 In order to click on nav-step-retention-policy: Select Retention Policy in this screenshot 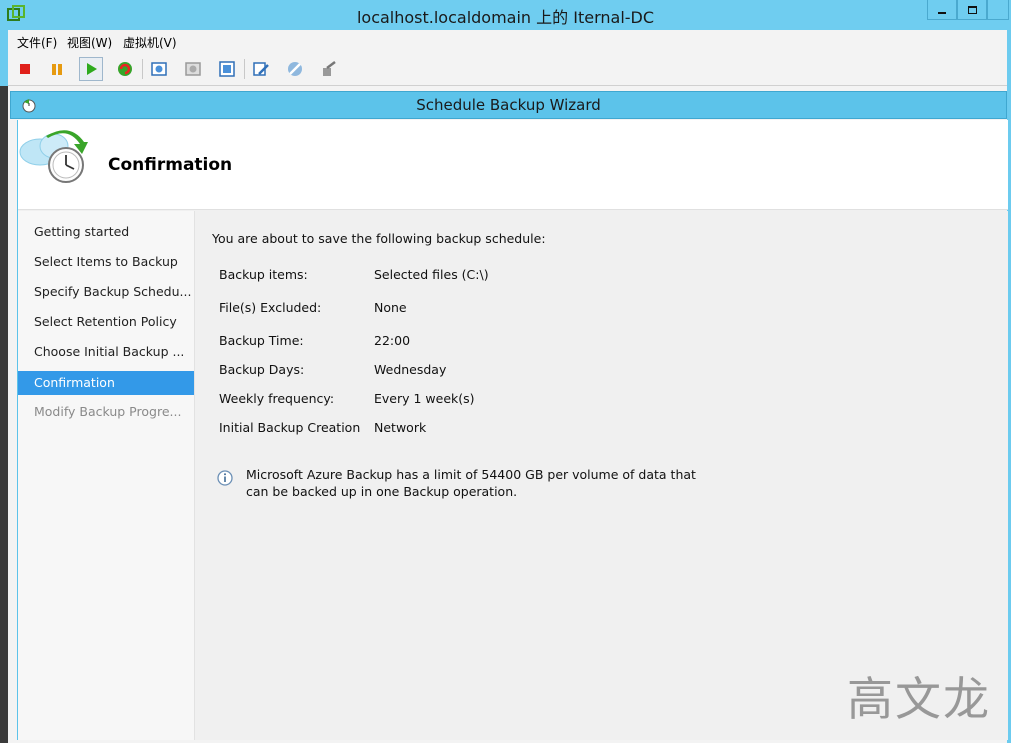, I will do `click(106, 322)`.